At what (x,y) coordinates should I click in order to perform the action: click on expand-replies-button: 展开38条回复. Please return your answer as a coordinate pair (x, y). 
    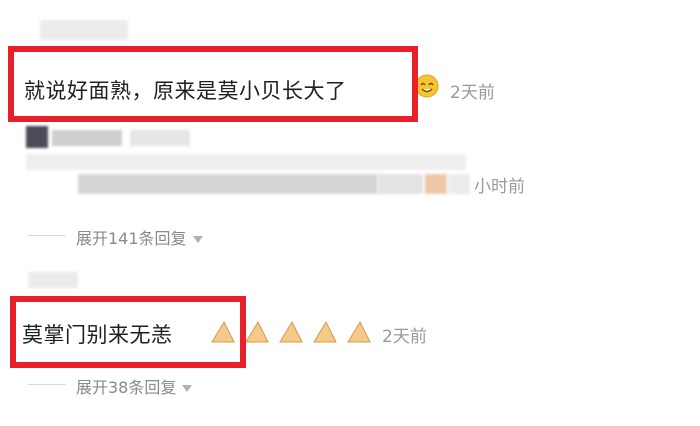
    Looking at the image, I should click on (134, 386).